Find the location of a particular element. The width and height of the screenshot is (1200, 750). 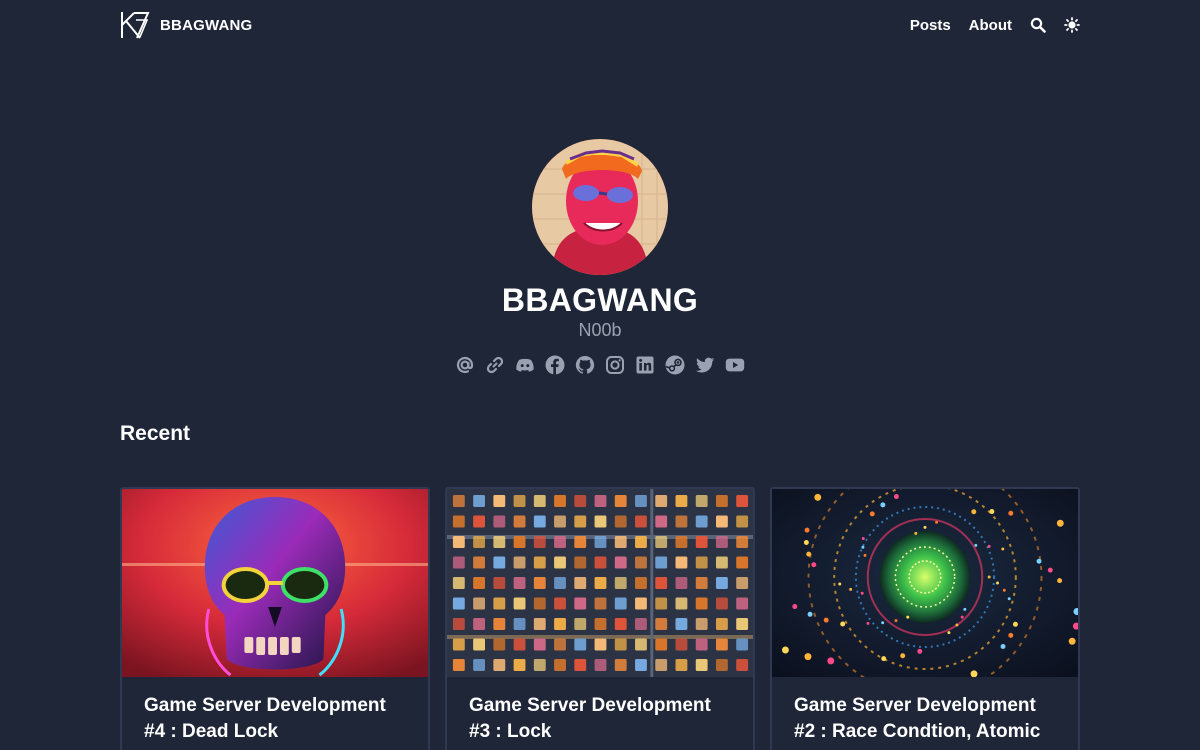

steam-icon is located at coordinates (675, 365).